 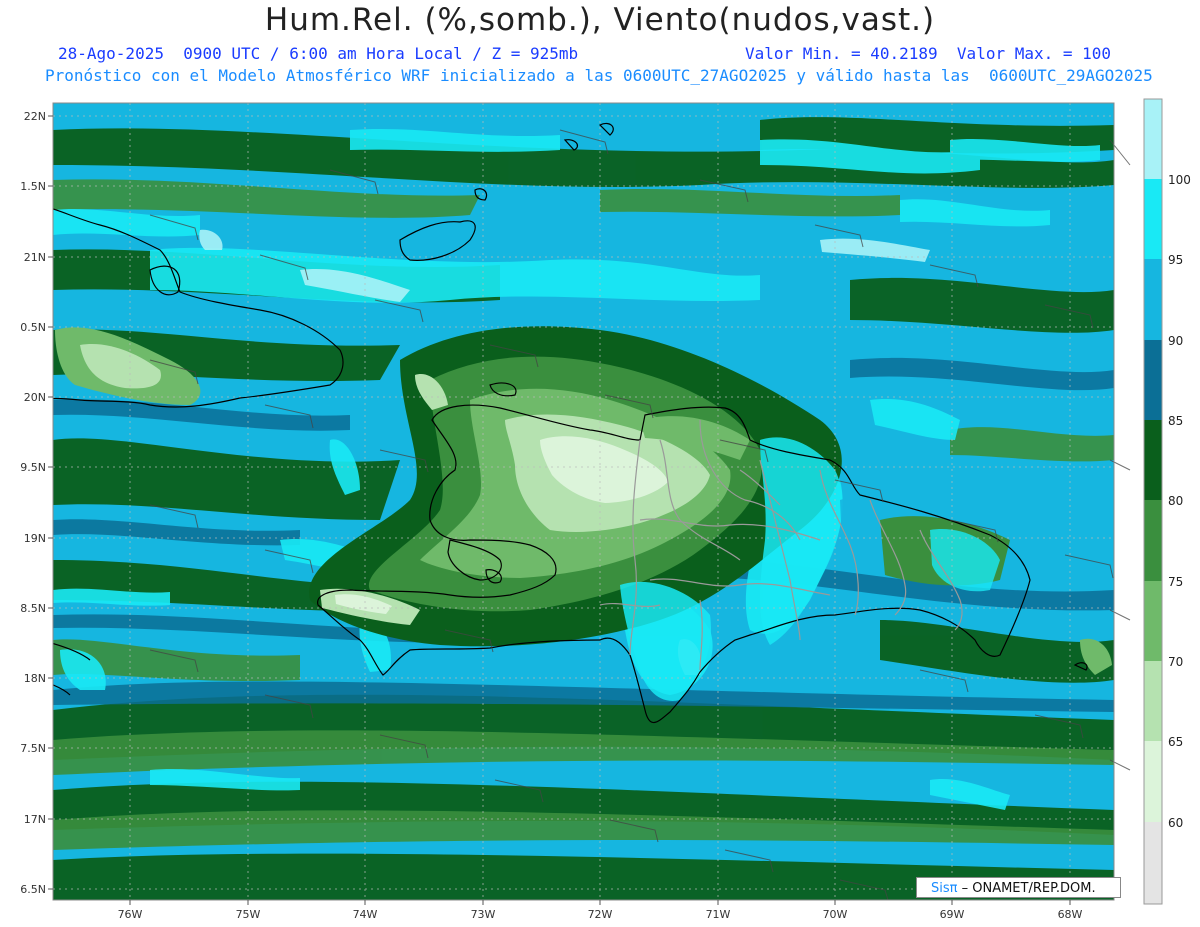 I want to click on colorbar-label: 90, so click(x=1175, y=341).